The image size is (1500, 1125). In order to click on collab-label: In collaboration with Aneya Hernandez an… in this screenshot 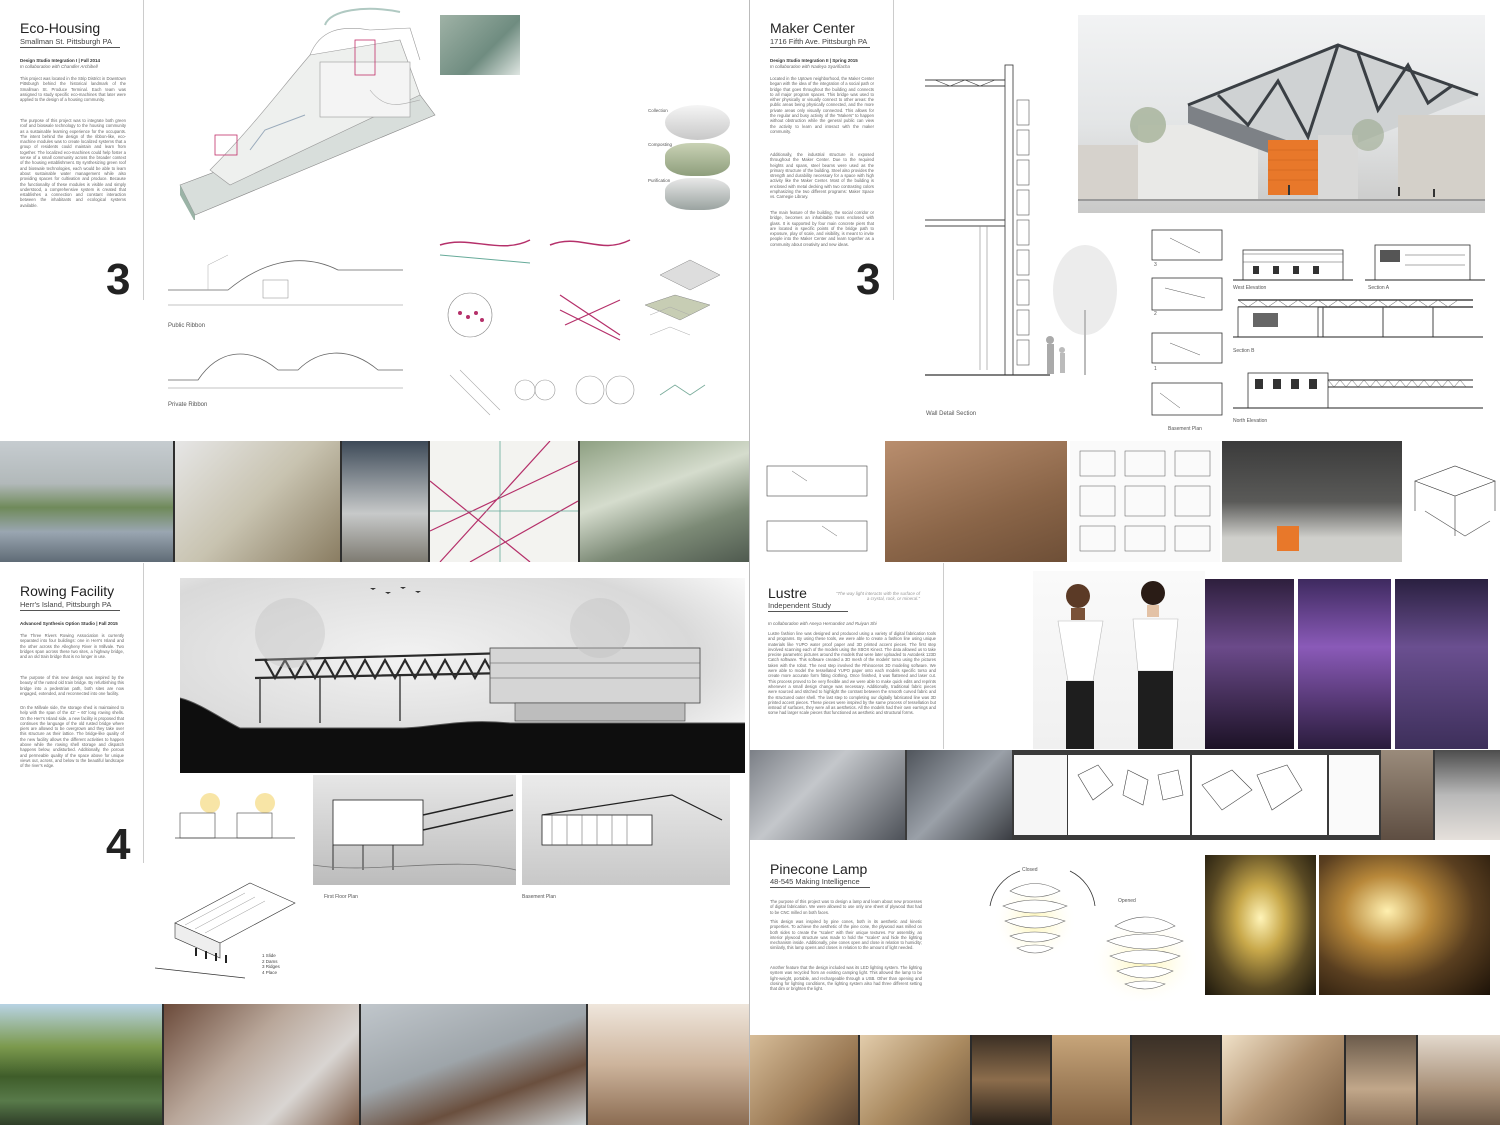, I will do `click(822, 623)`.